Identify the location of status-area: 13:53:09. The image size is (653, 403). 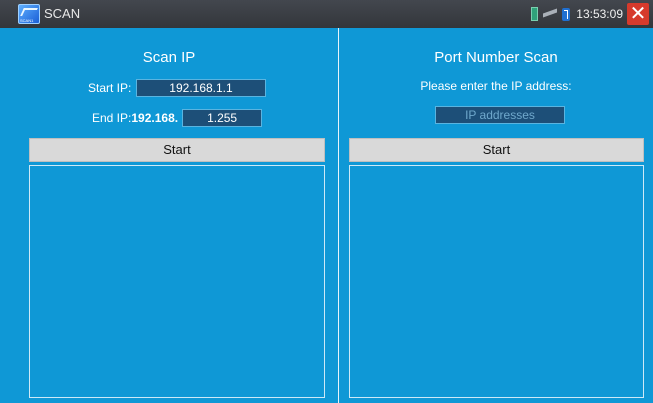
(577, 14).